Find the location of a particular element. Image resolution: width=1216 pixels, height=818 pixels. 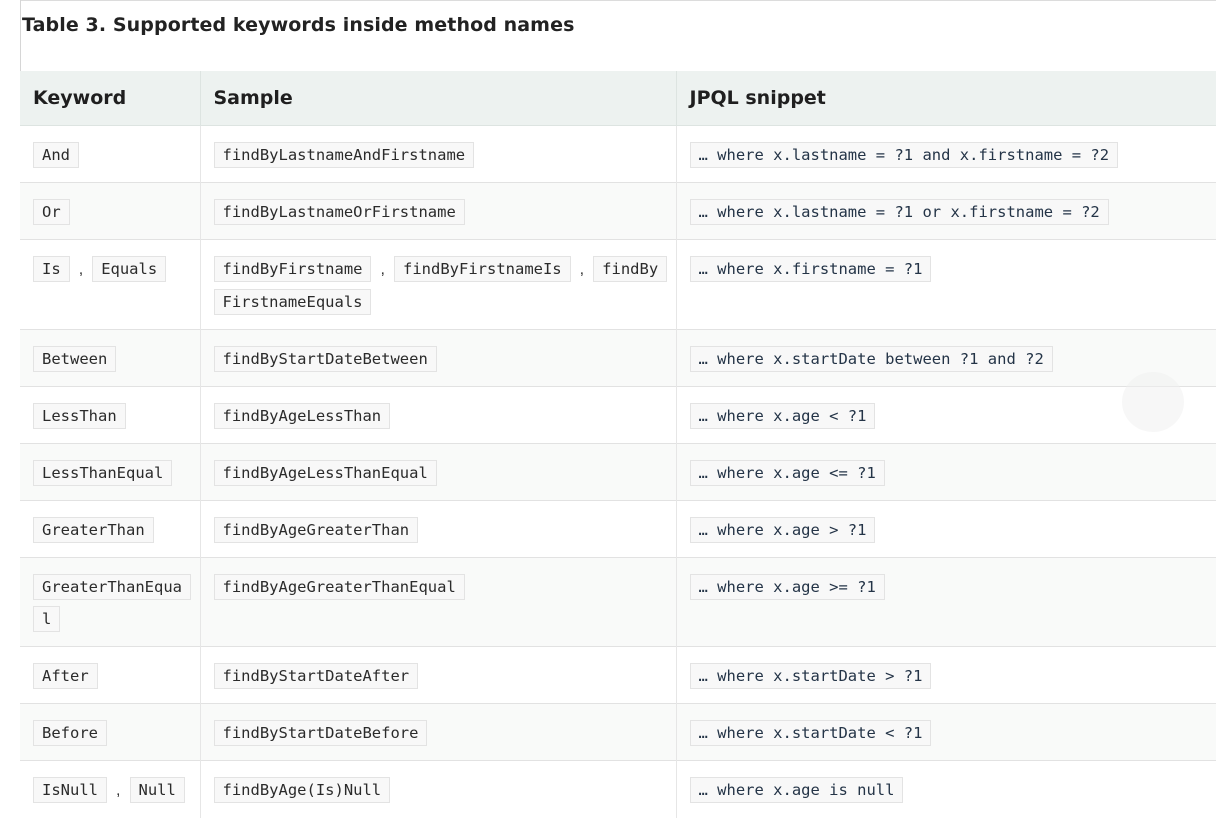

keyword-cell: After is located at coordinates (110, 675).